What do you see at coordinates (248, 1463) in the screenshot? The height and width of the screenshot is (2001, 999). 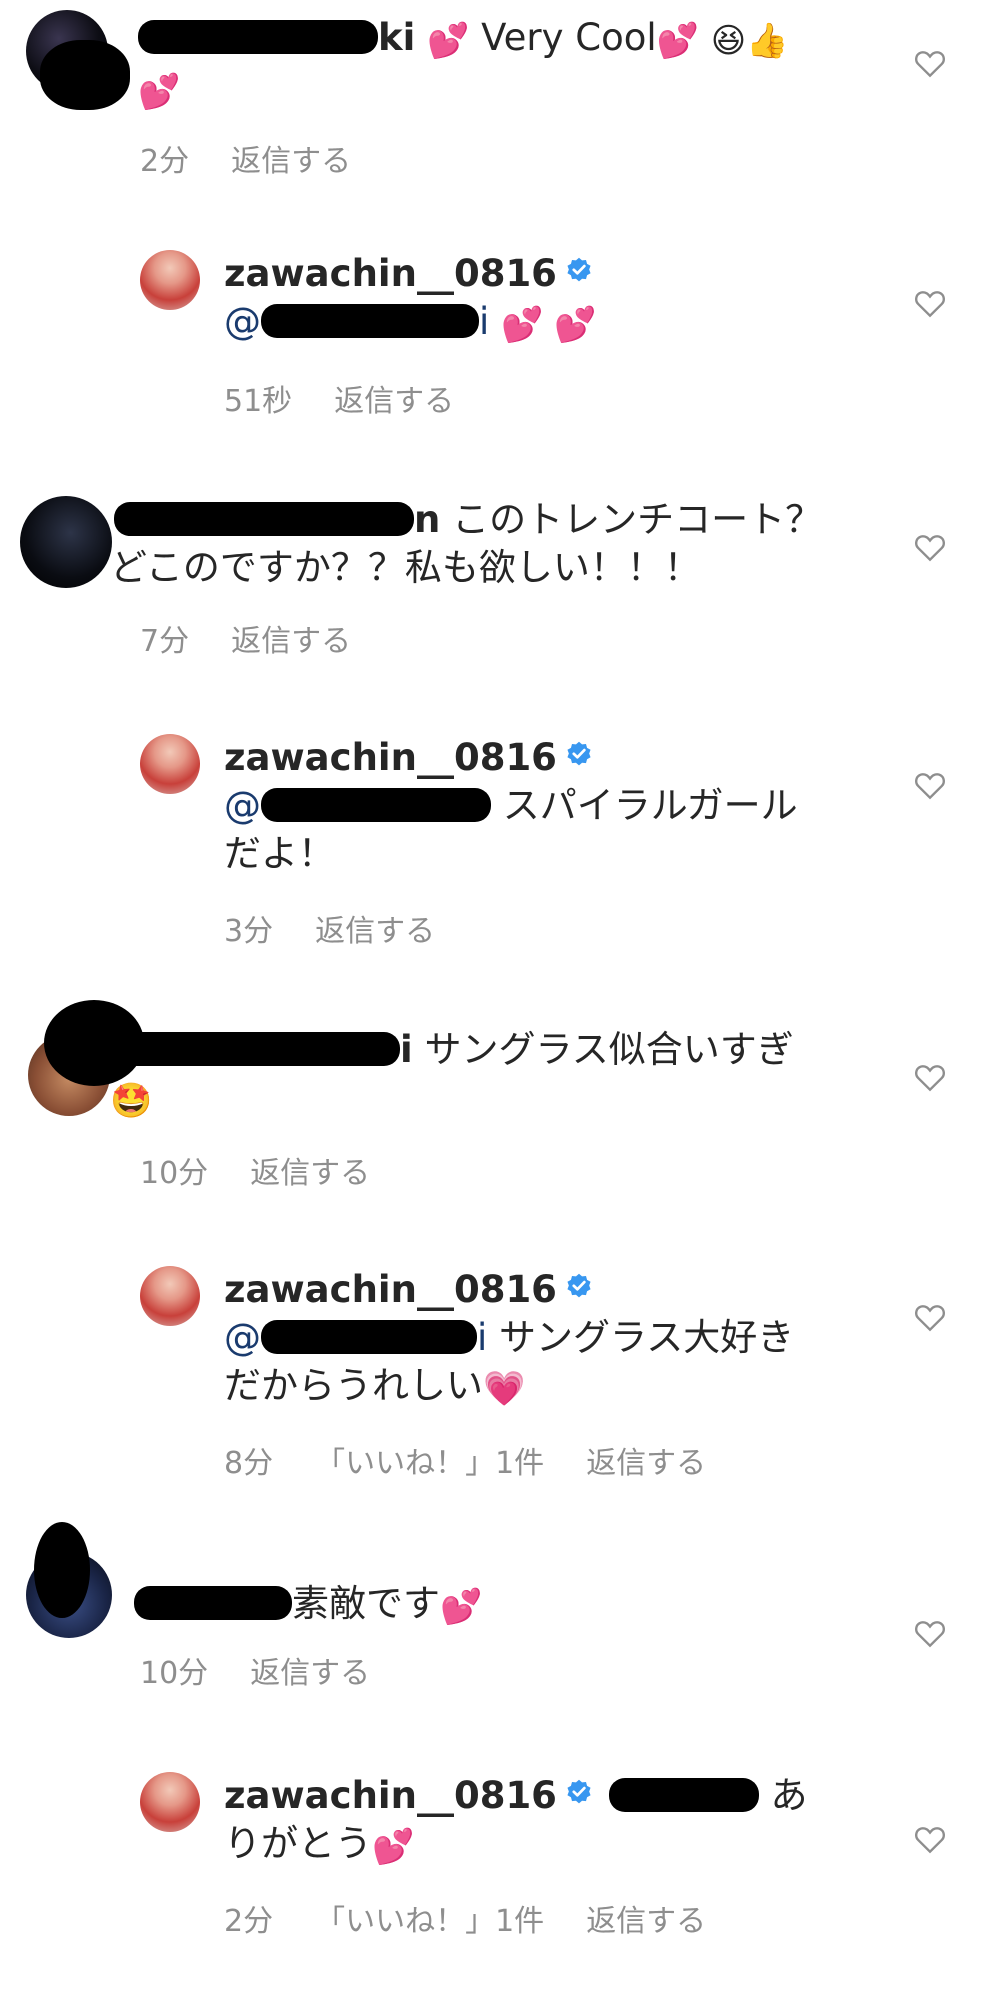 I see `reply-time: 8分` at bounding box center [248, 1463].